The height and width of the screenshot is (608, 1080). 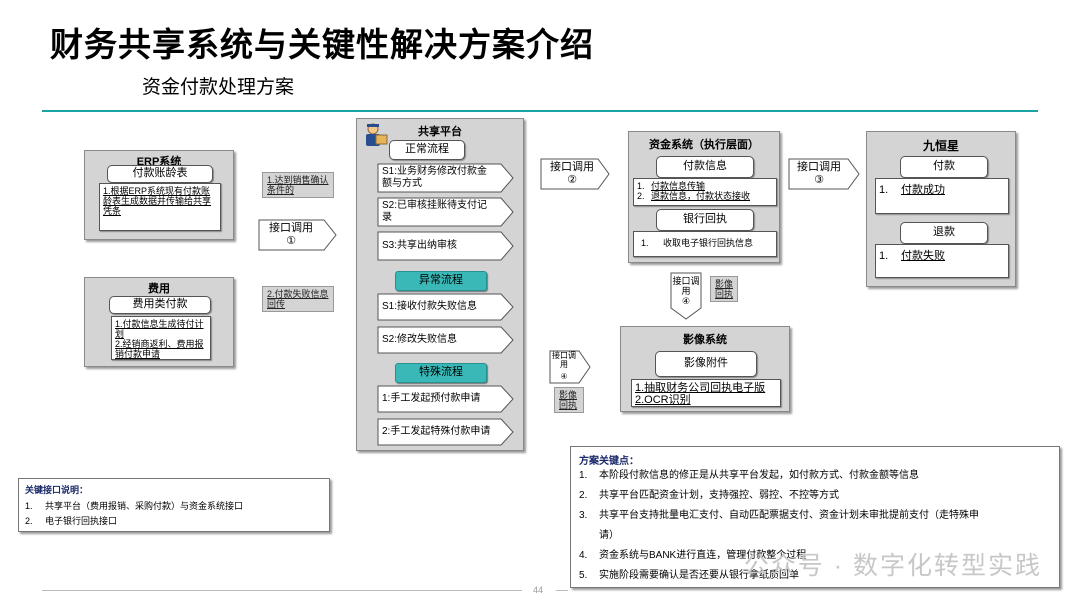 What do you see at coordinates (719, 495) in the screenshot?
I see `key-point-text-2: 共享平台匹配资金计划，支持强控、弱控、不控等方式` at bounding box center [719, 495].